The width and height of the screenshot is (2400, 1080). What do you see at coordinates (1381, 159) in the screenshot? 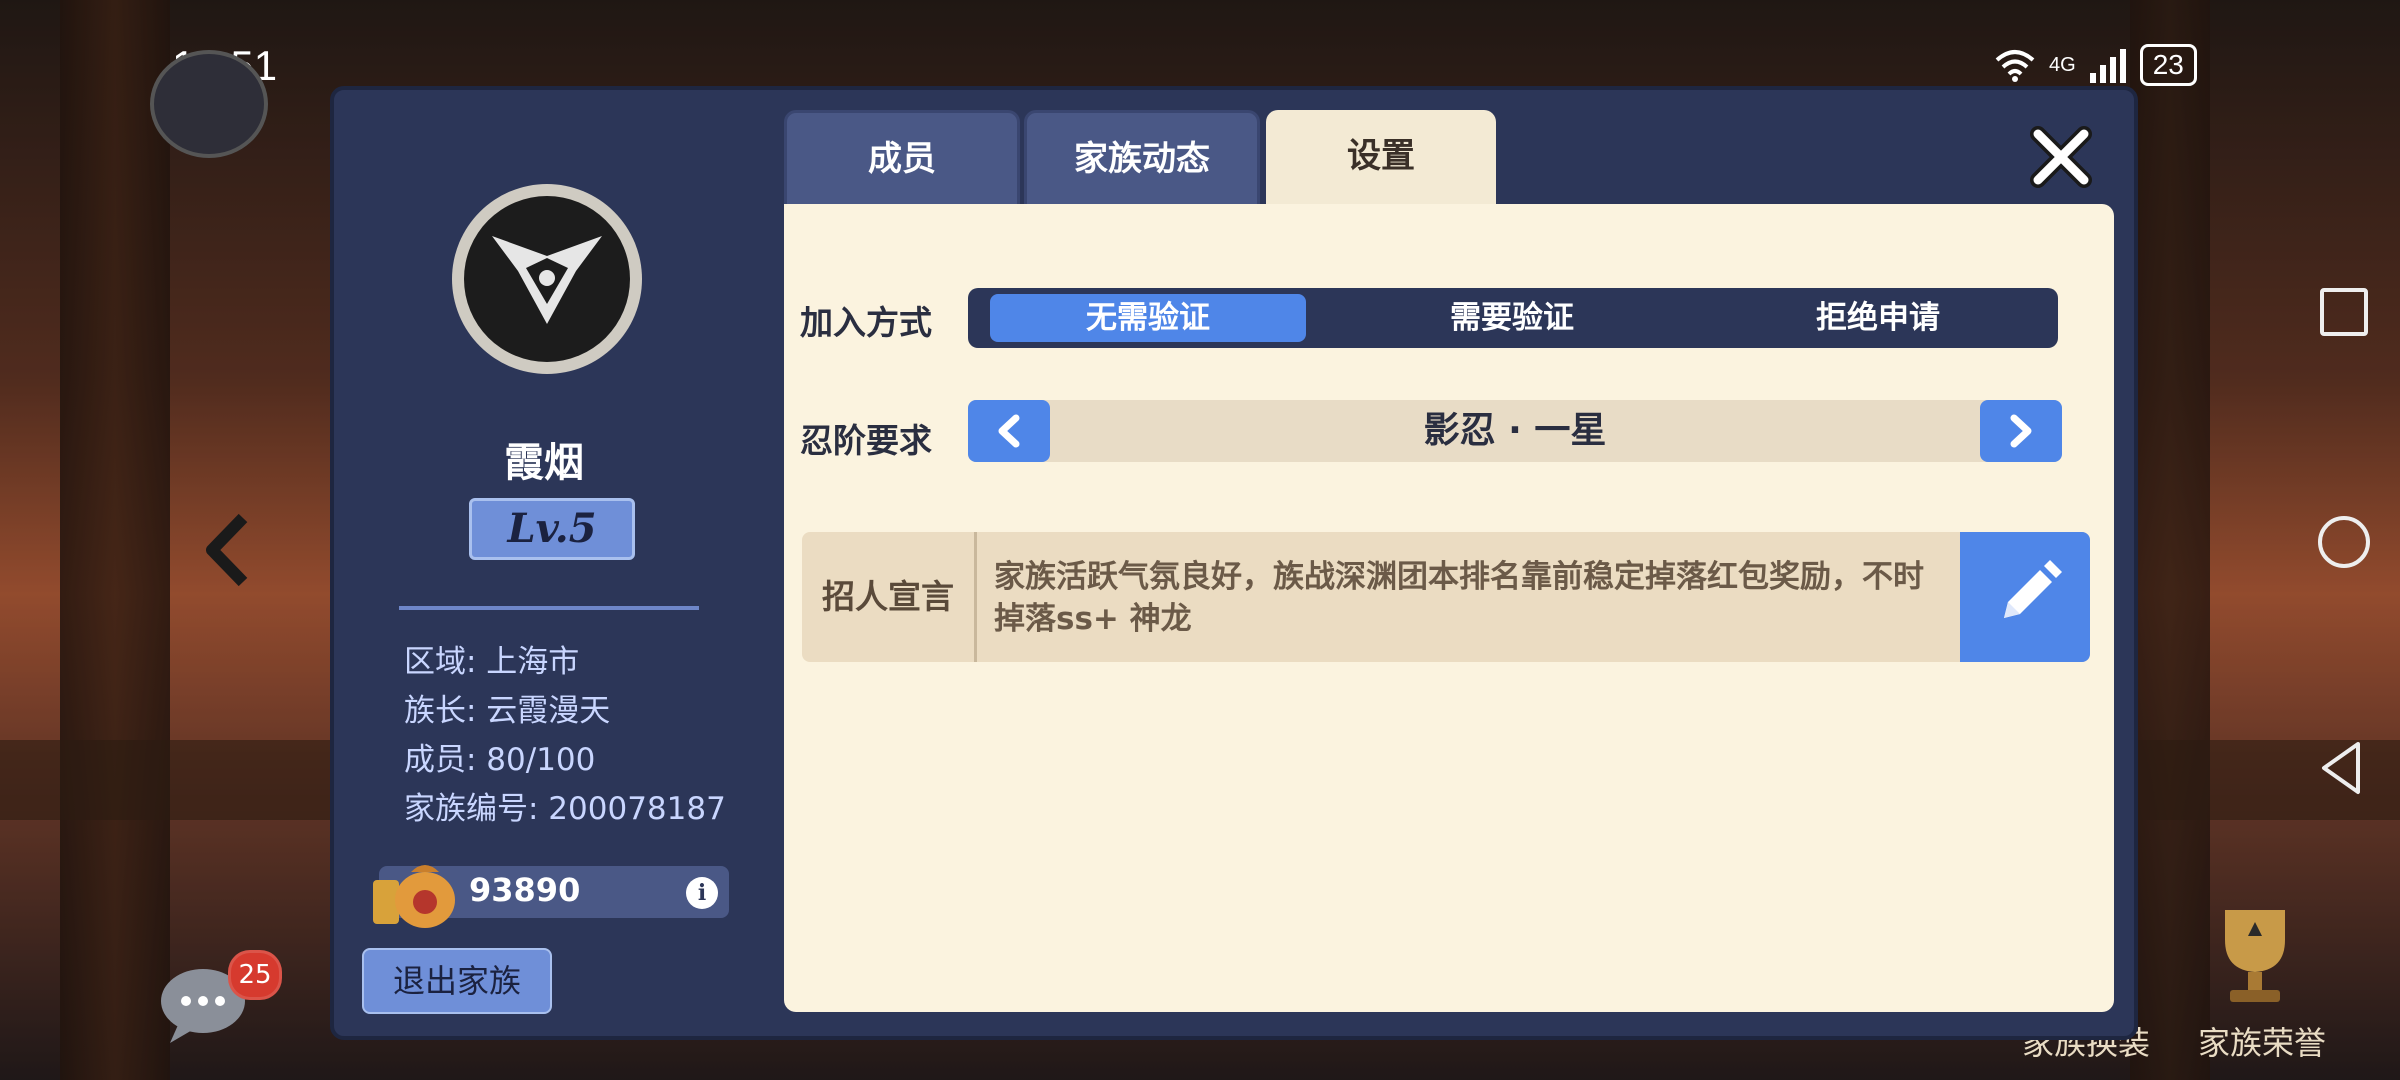
I see `tab-settings: 设置` at bounding box center [1381, 159].